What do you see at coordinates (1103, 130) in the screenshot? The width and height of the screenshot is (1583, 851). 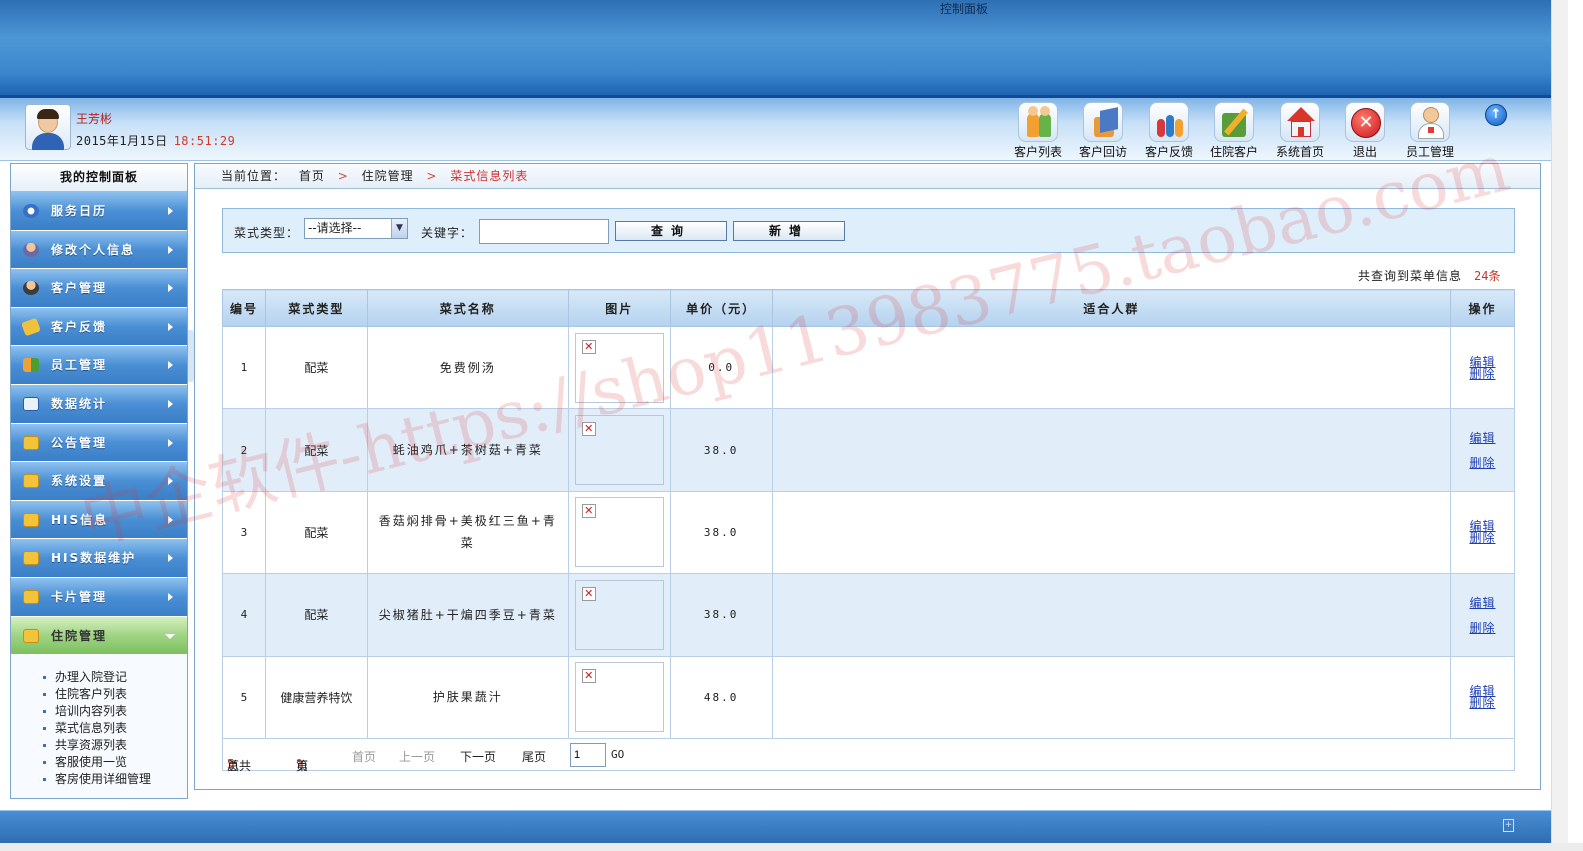 I see `toolbar-customer-visit-button: 客户回访` at bounding box center [1103, 130].